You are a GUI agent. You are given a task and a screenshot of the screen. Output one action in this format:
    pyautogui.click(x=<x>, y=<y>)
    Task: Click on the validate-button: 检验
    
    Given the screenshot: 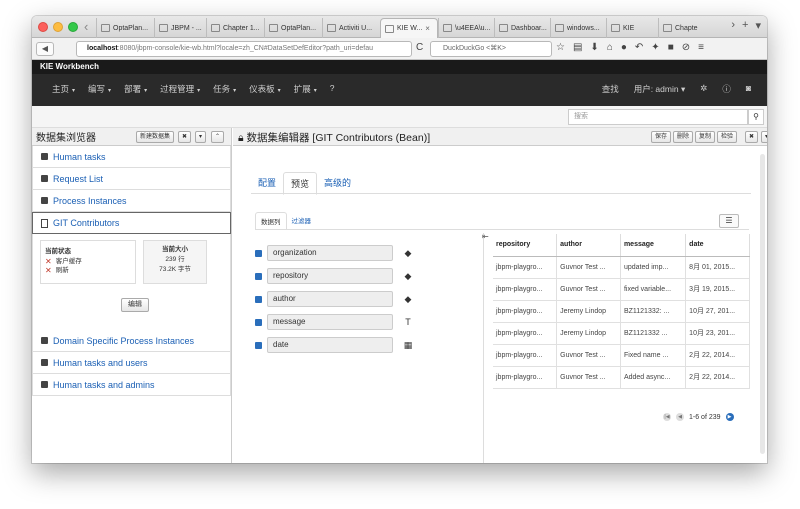 What is the action you would take?
    pyautogui.click(x=727, y=137)
    